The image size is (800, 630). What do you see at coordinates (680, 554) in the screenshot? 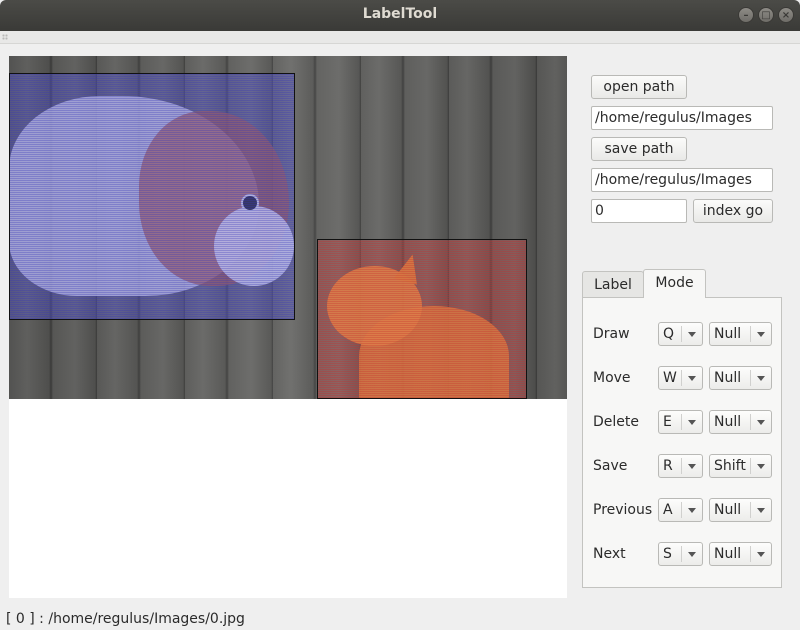
I see `next-key-select: S` at bounding box center [680, 554].